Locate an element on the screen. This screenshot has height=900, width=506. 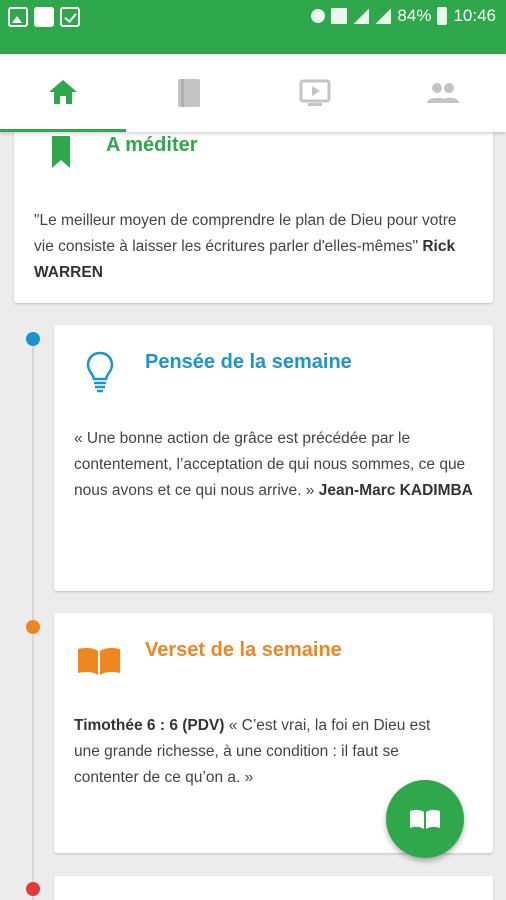
tab-bar is located at coordinates (253, 93).